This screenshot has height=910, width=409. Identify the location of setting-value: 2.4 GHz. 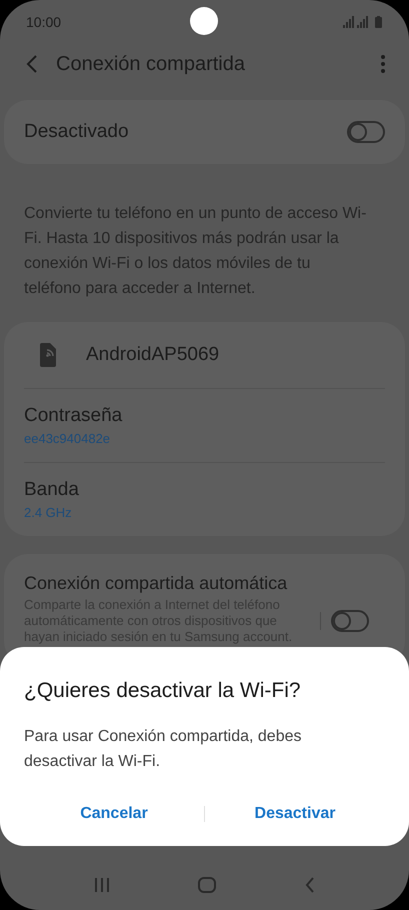
(48, 513).